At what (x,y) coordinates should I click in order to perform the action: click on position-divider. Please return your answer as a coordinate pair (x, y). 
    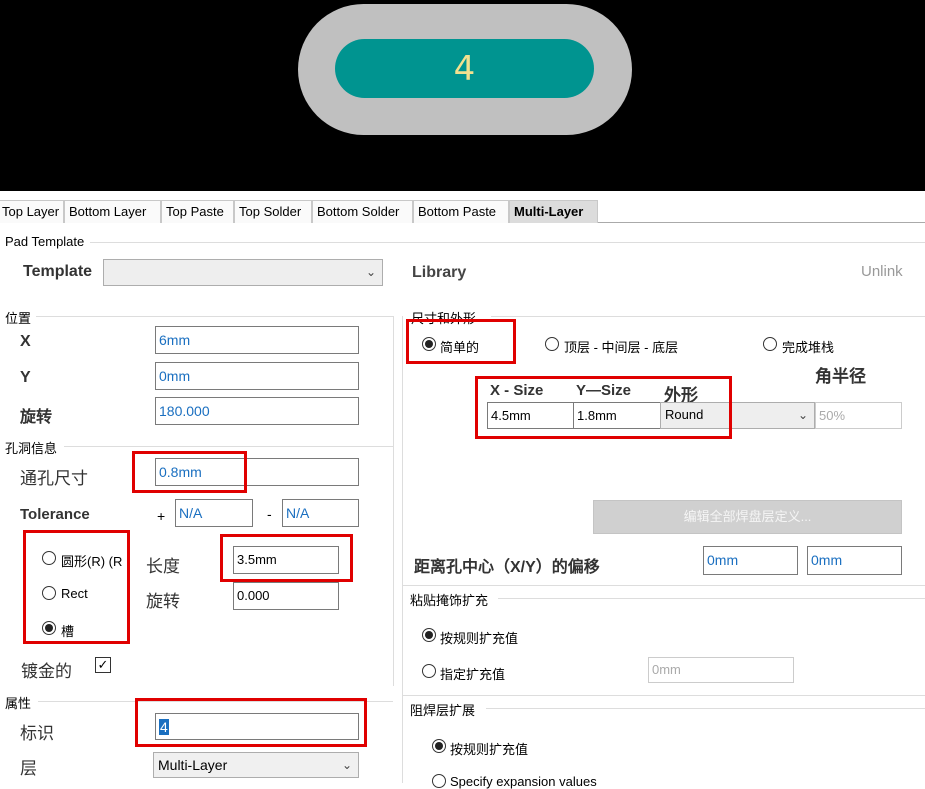
    Looking at the image, I should click on (214, 316).